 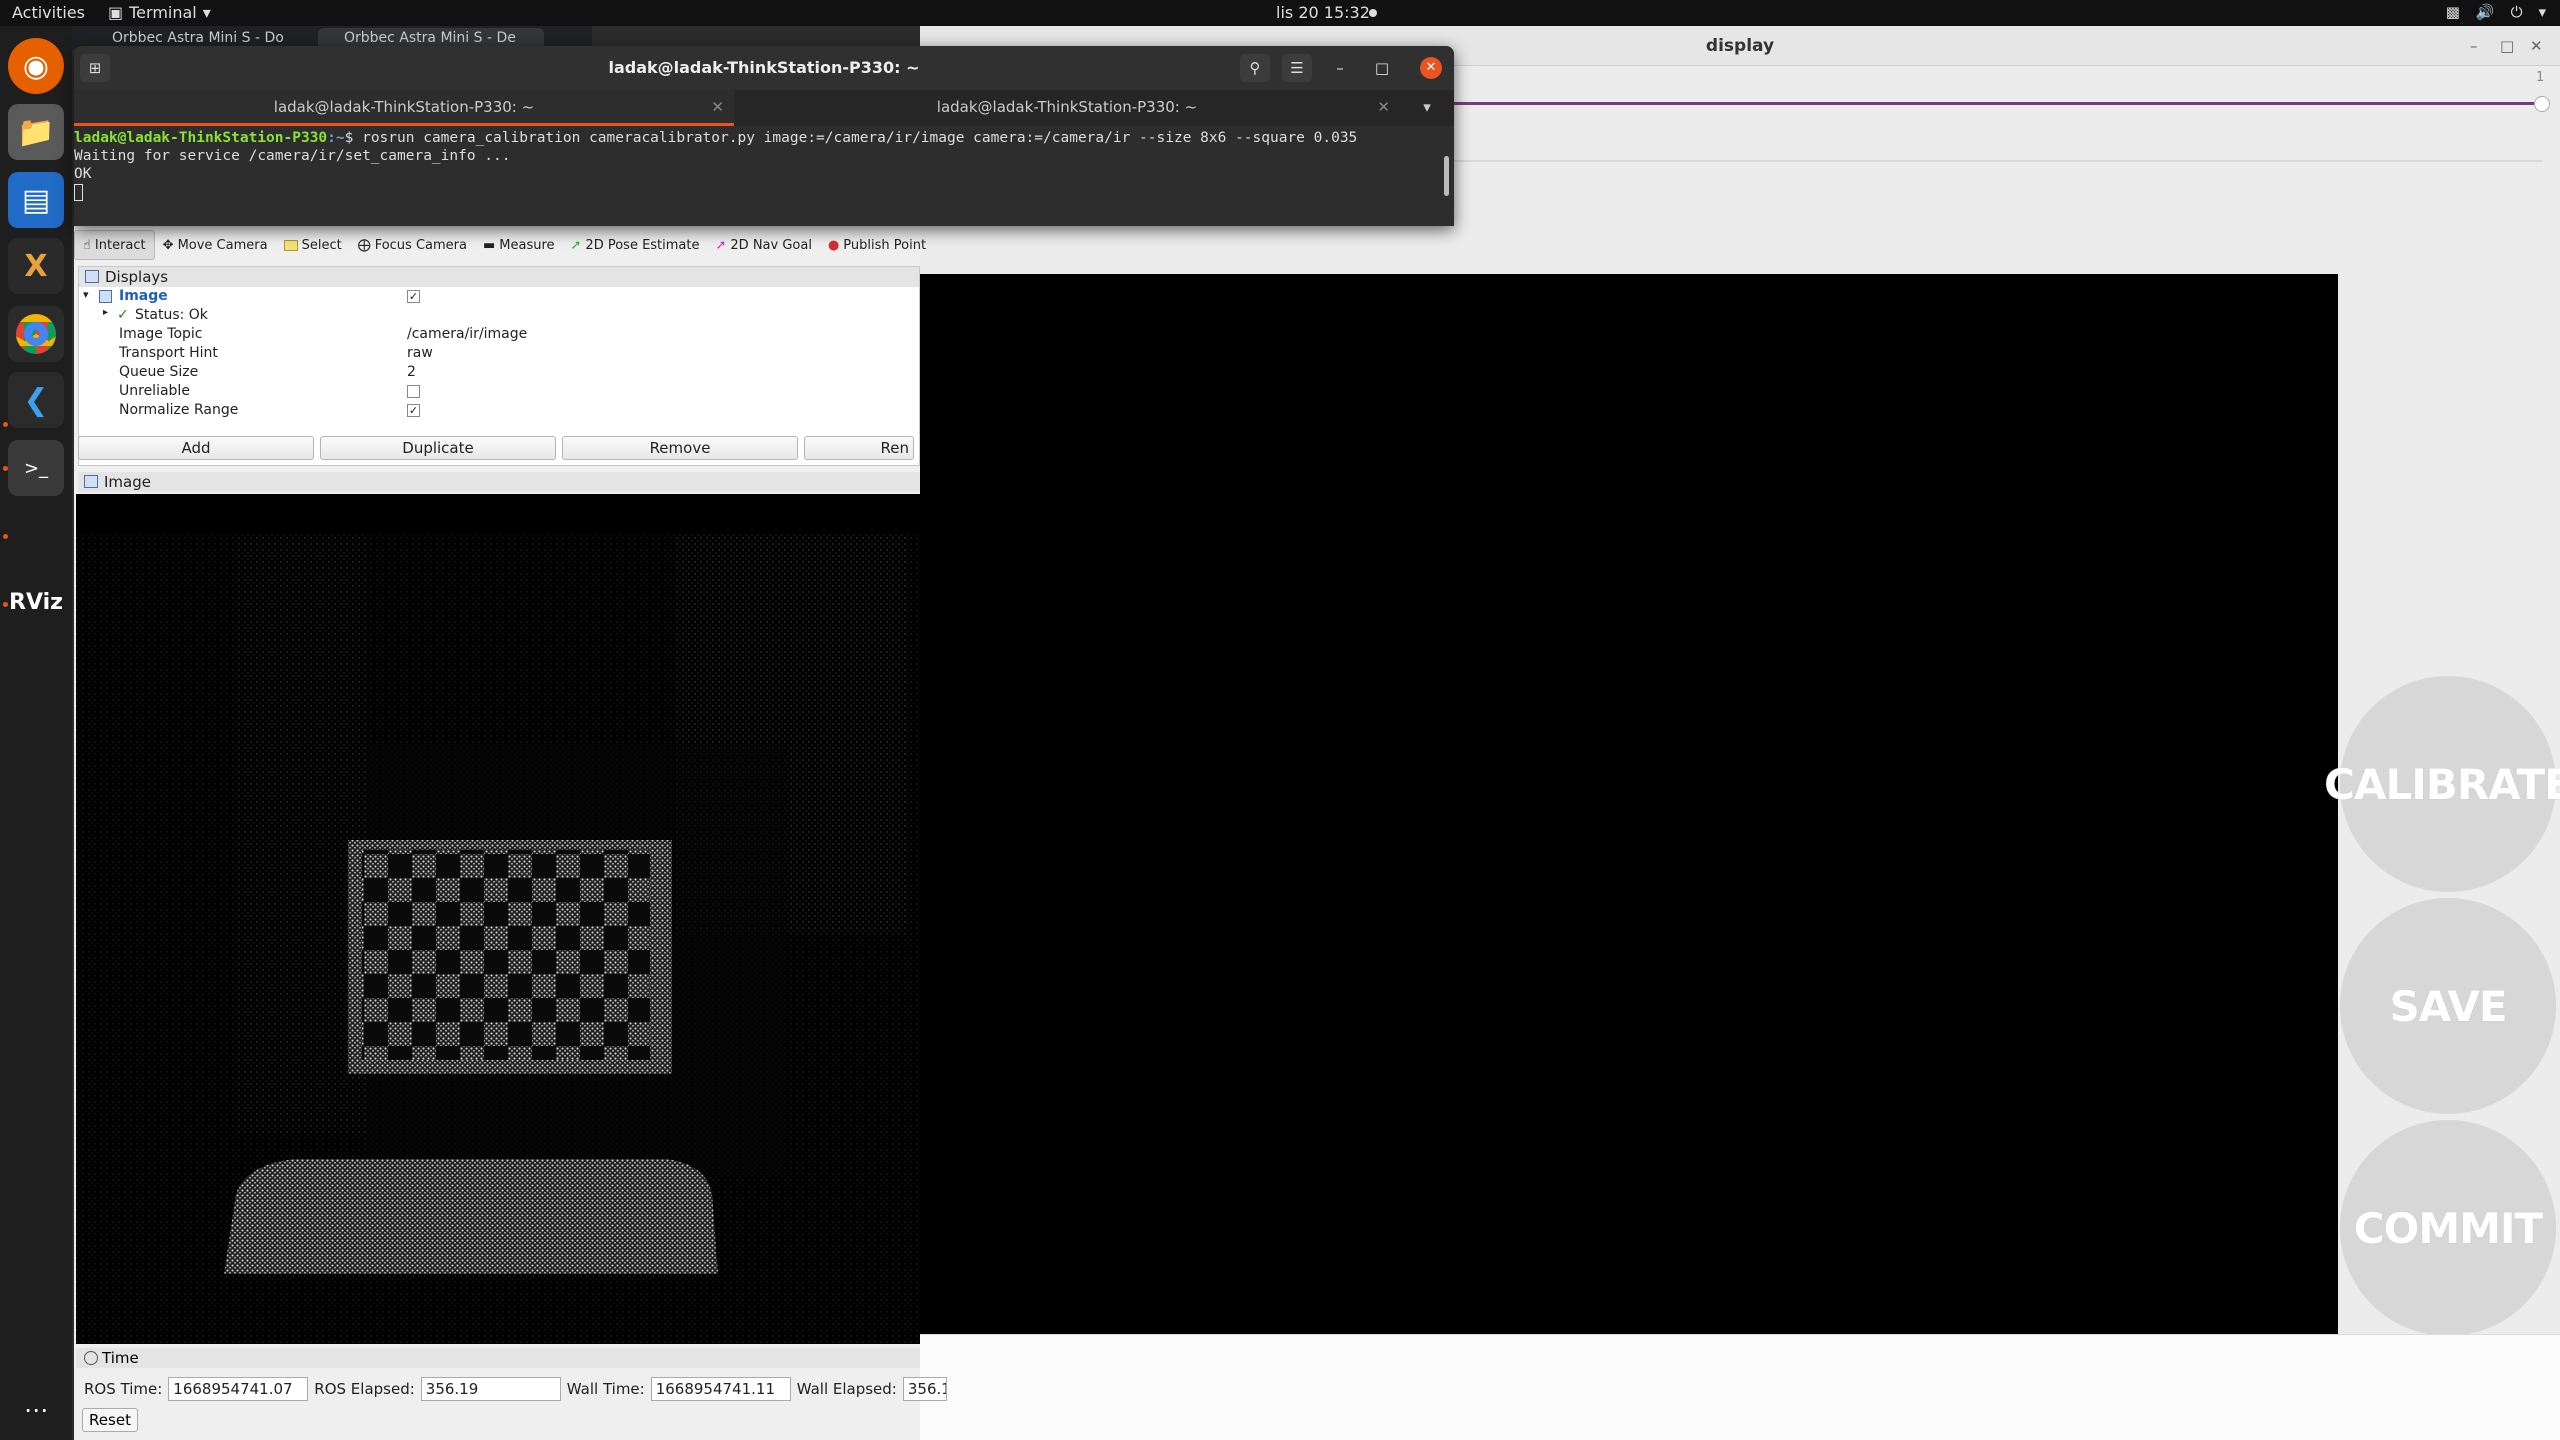 What do you see at coordinates (36, 132) in the screenshot?
I see `files-icon: 📁` at bounding box center [36, 132].